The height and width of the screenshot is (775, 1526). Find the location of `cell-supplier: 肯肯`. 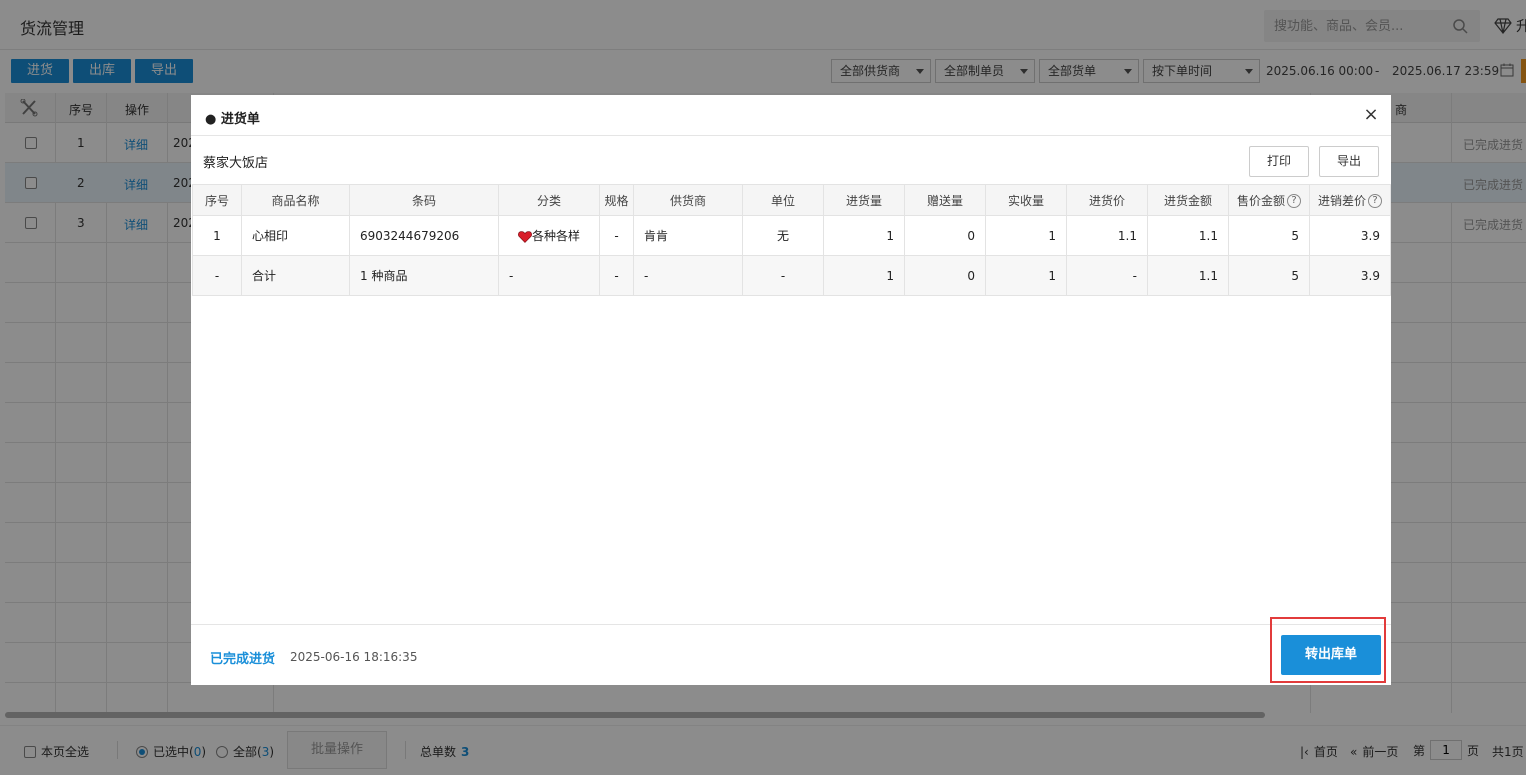

cell-supplier: 肯肯 is located at coordinates (688, 235).